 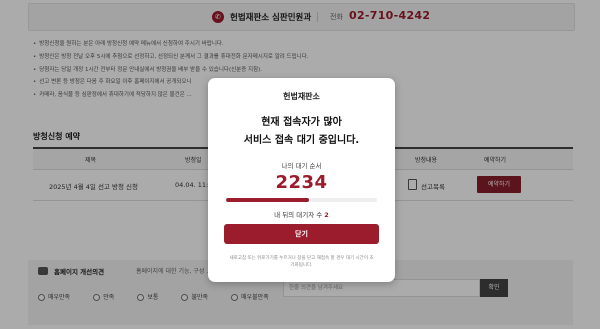 I want to click on headline-line-1: 현재 접속자가 많아, so click(x=301, y=122).